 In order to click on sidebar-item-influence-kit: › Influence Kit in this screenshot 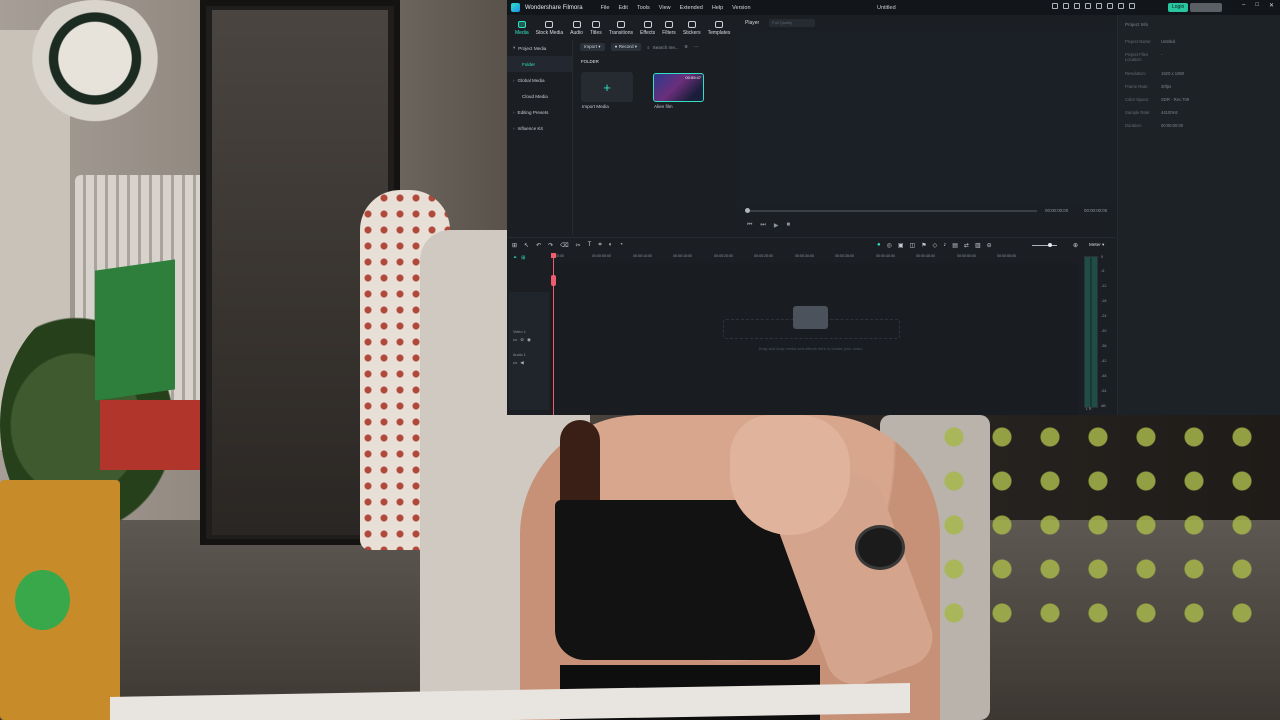, I will do `click(539, 128)`.